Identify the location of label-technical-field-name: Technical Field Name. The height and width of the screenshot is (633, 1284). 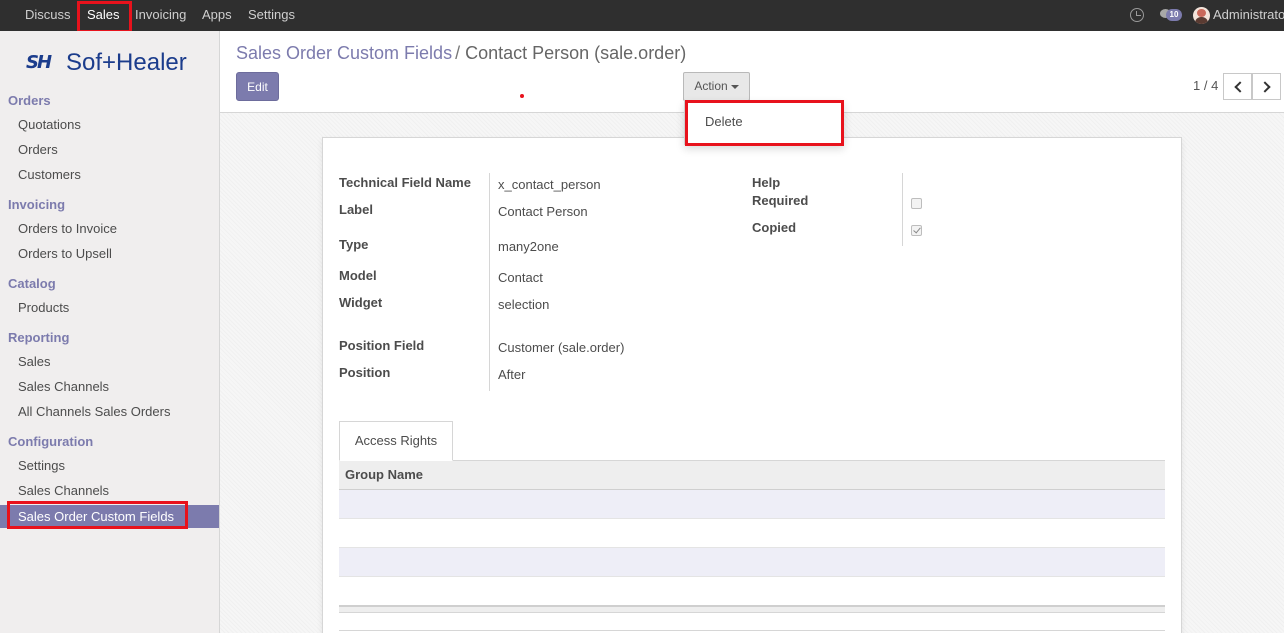
(405, 182).